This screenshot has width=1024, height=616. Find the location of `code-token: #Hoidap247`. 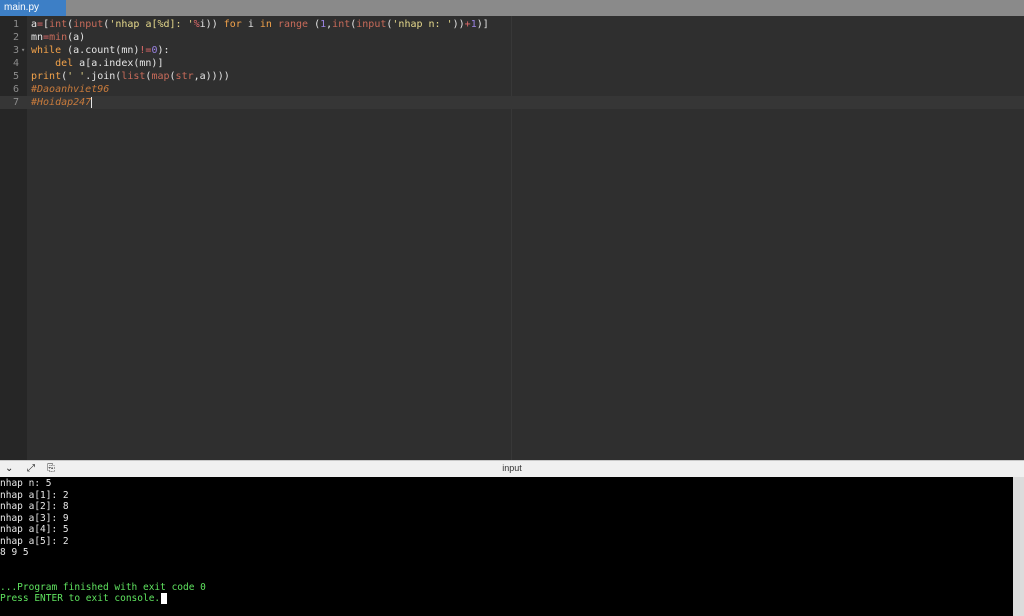

code-token: #Hoidap247 is located at coordinates (61, 102).